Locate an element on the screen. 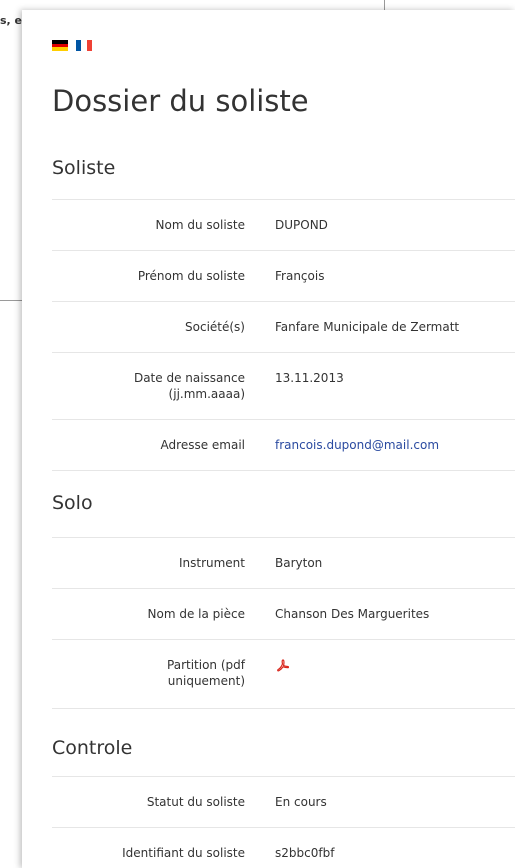  field-label: Adresse email is located at coordinates (202, 445).